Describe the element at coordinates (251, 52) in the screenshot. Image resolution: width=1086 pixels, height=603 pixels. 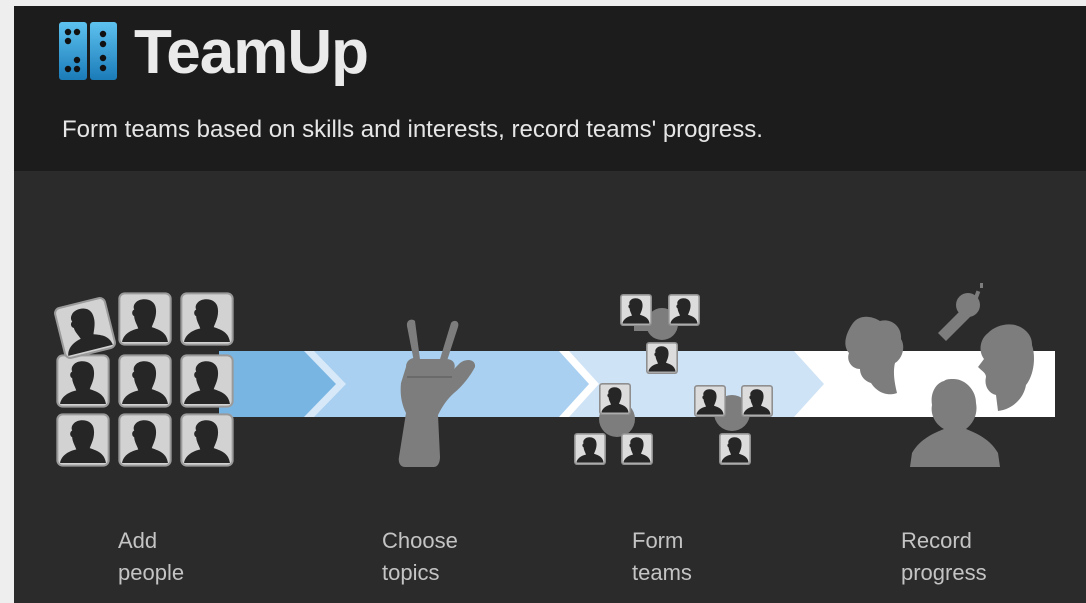
I see `app-title: TeamUp` at that location.